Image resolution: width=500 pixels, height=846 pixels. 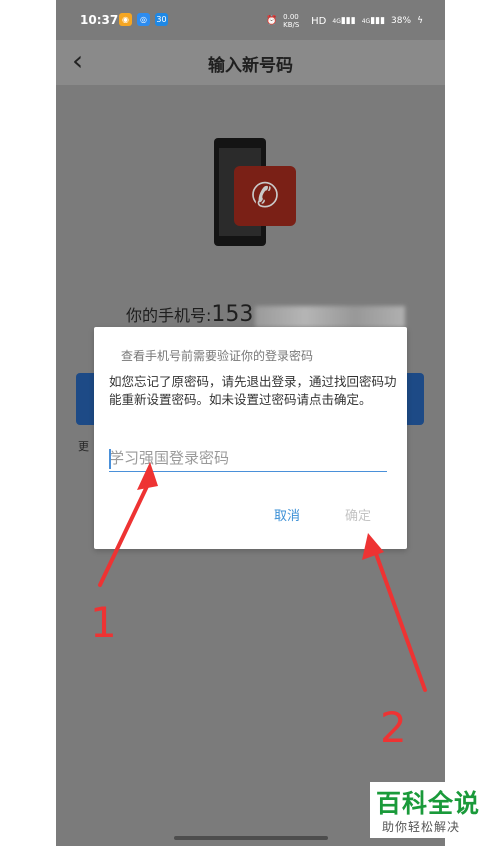 What do you see at coordinates (103, 622) in the screenshot?
I see `annotation-number-1: 1` at bounding box center [103, 622].